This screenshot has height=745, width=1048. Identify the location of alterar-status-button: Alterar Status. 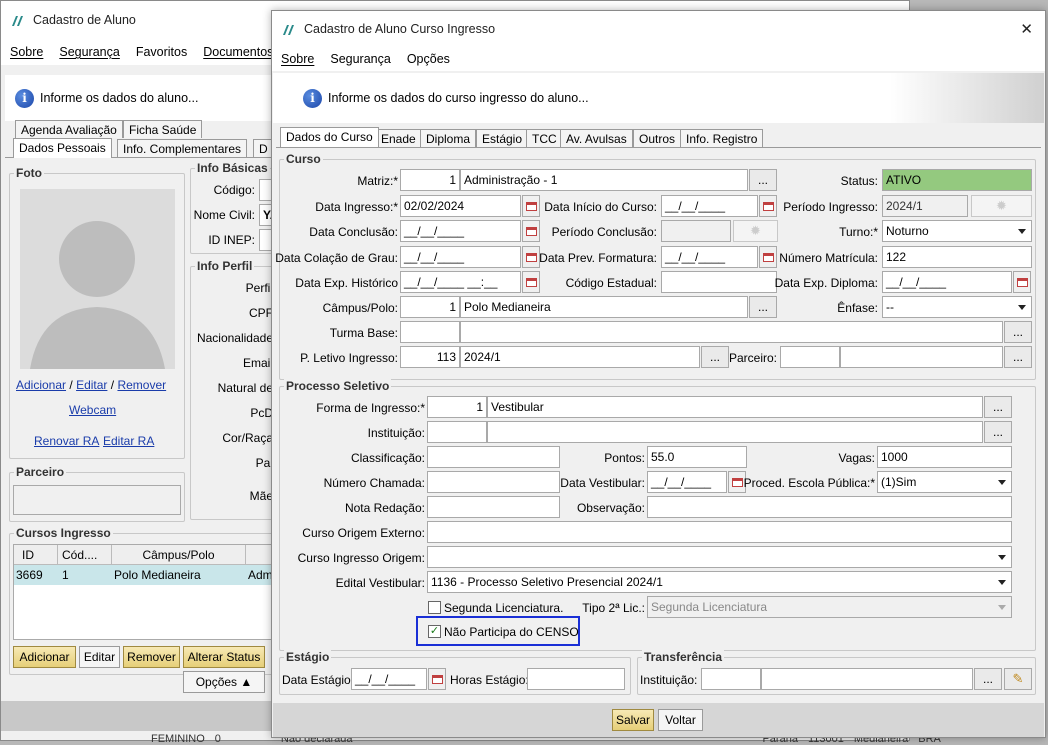
(224, 657).